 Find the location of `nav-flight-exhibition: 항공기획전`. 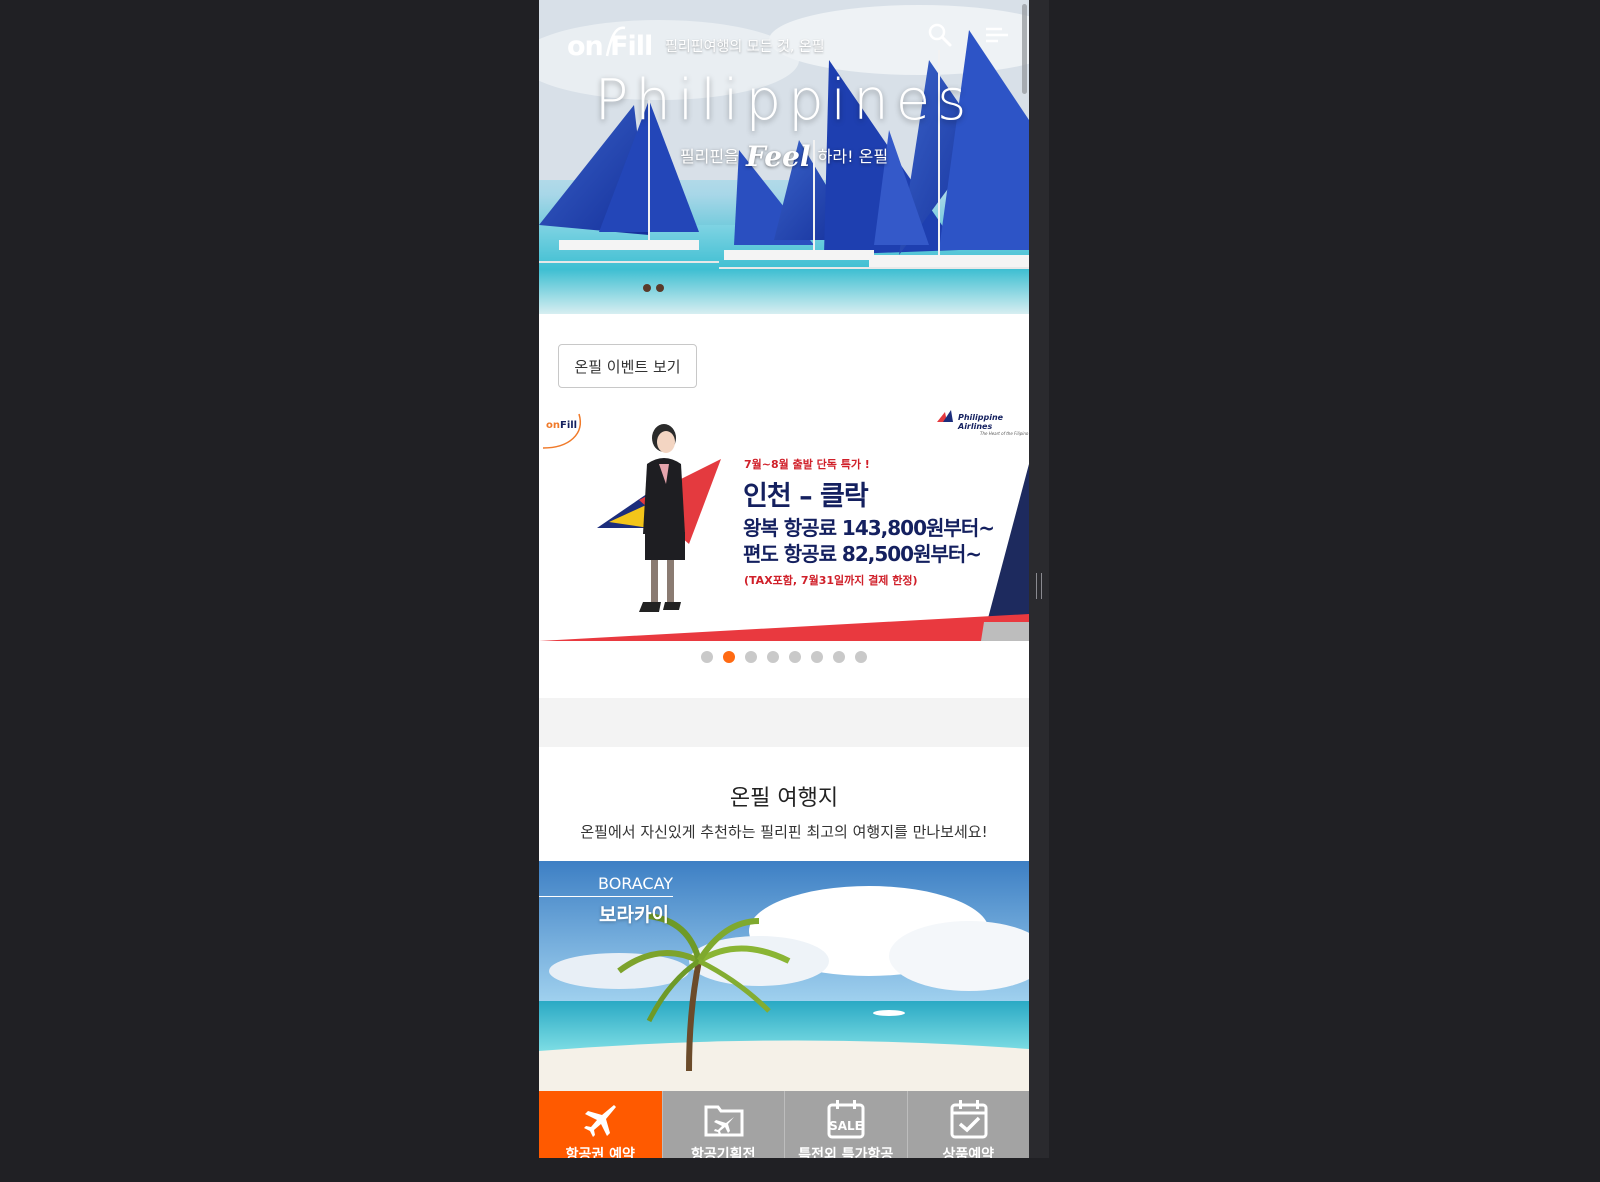

nav-flight-exhibition: 항공기획전 is located at coordinates (722, 1124).